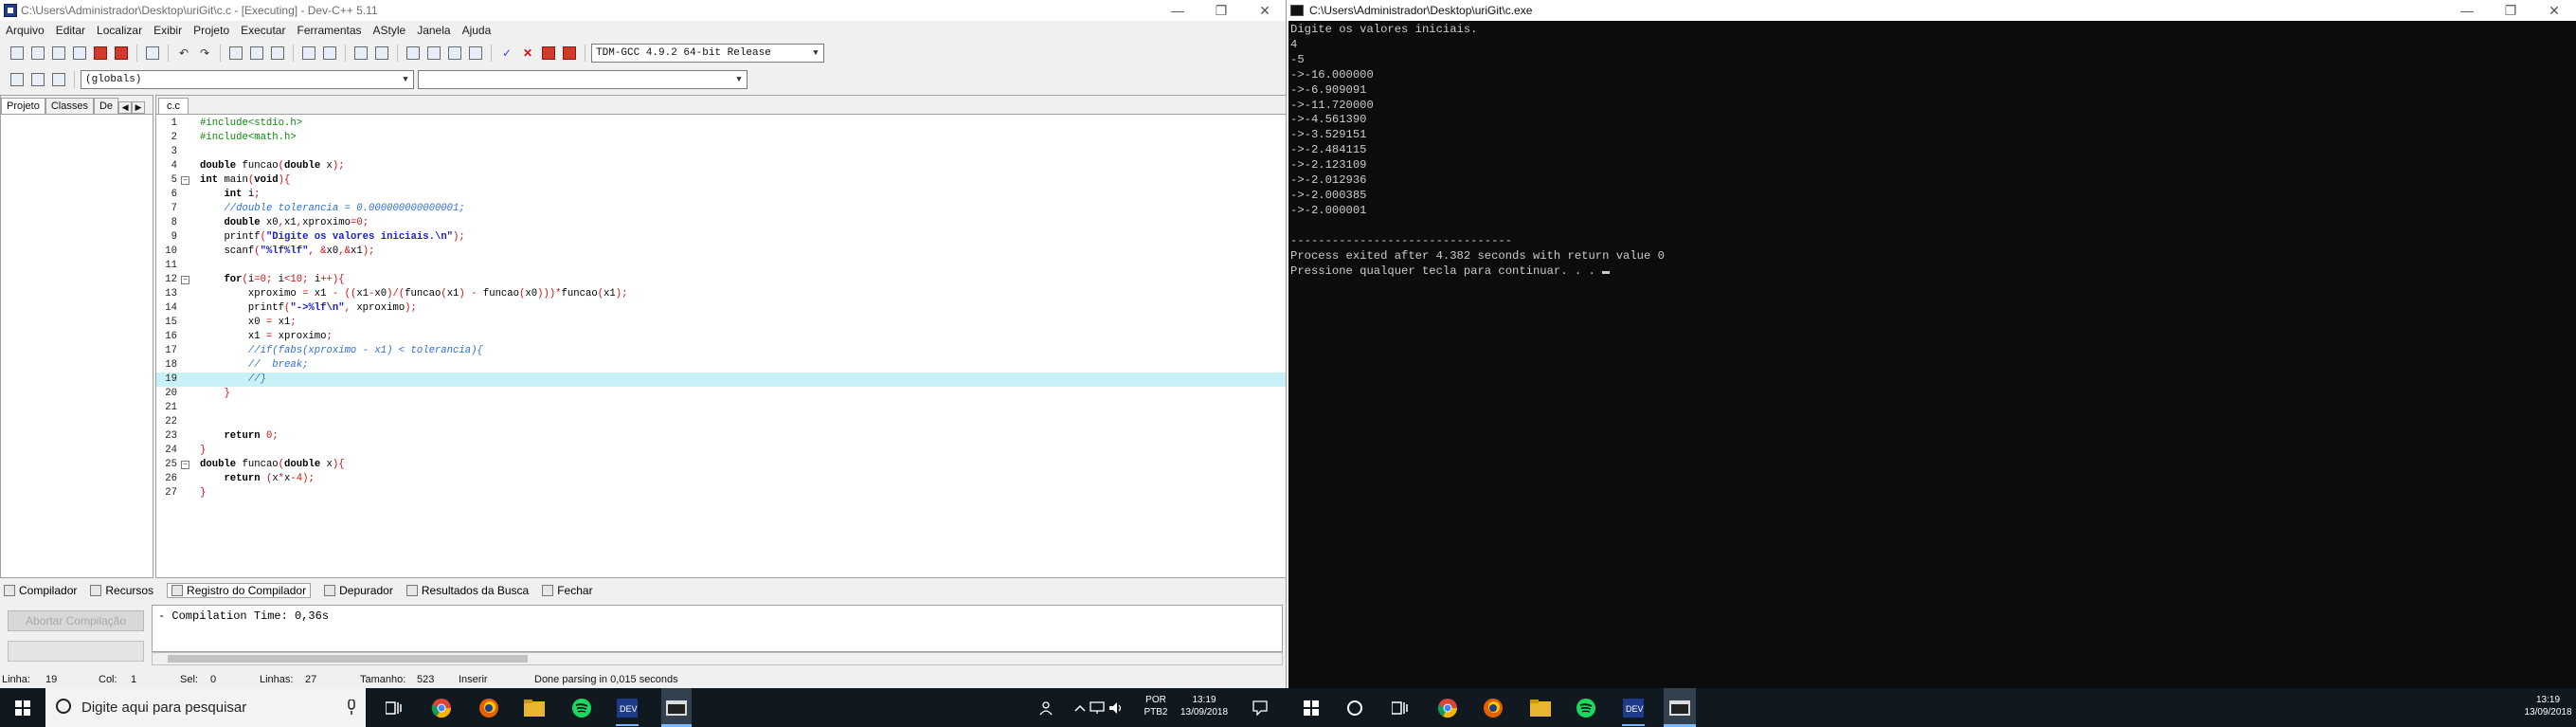  I want to click on save-all-icon, so click(79, 53).